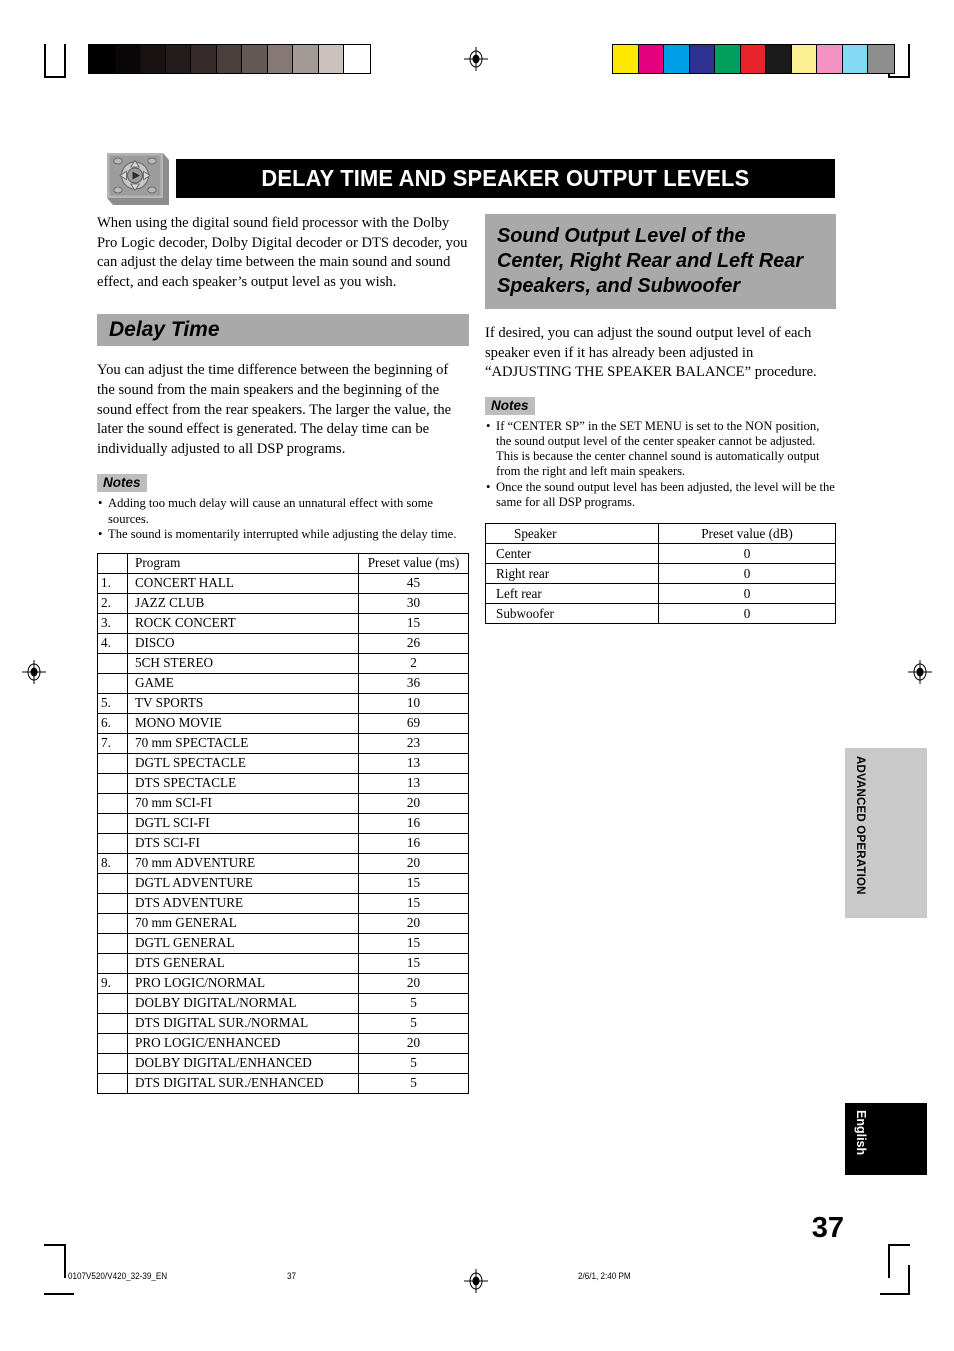 This screenshot has height=1351, width=954. I want to click on registration-mark-left, so click(34, 672).